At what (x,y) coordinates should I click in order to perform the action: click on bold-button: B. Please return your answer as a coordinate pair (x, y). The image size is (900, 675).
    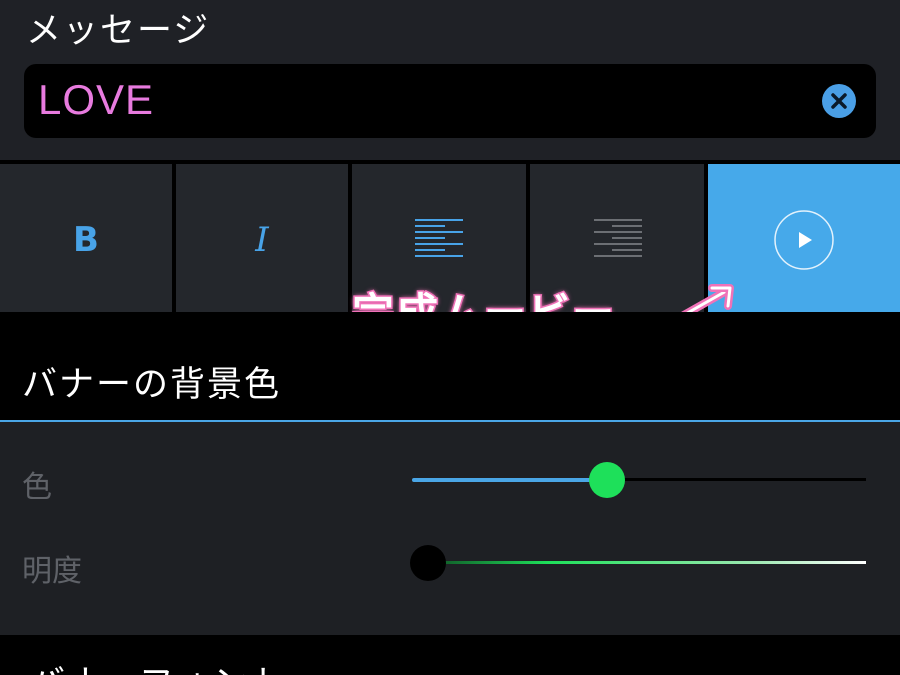
    Looking at the image, I should click on (86, 238).